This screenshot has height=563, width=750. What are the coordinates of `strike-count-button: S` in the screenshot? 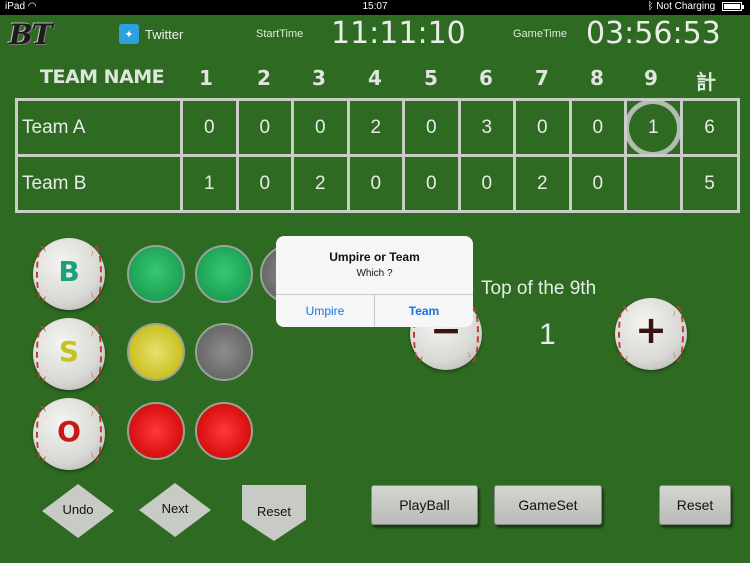 It's located at (69, 354).